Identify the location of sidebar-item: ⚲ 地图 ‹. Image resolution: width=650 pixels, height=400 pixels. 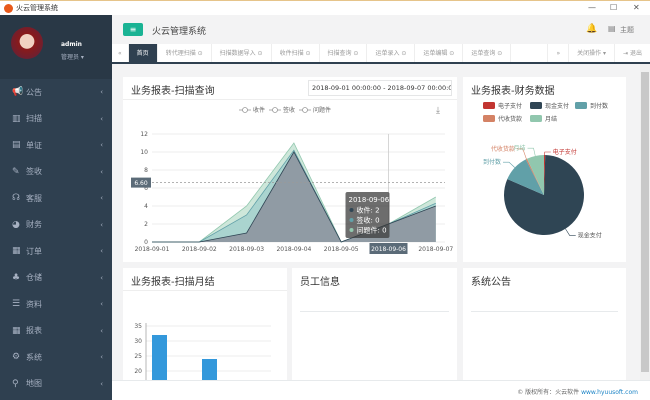
(56, 384).